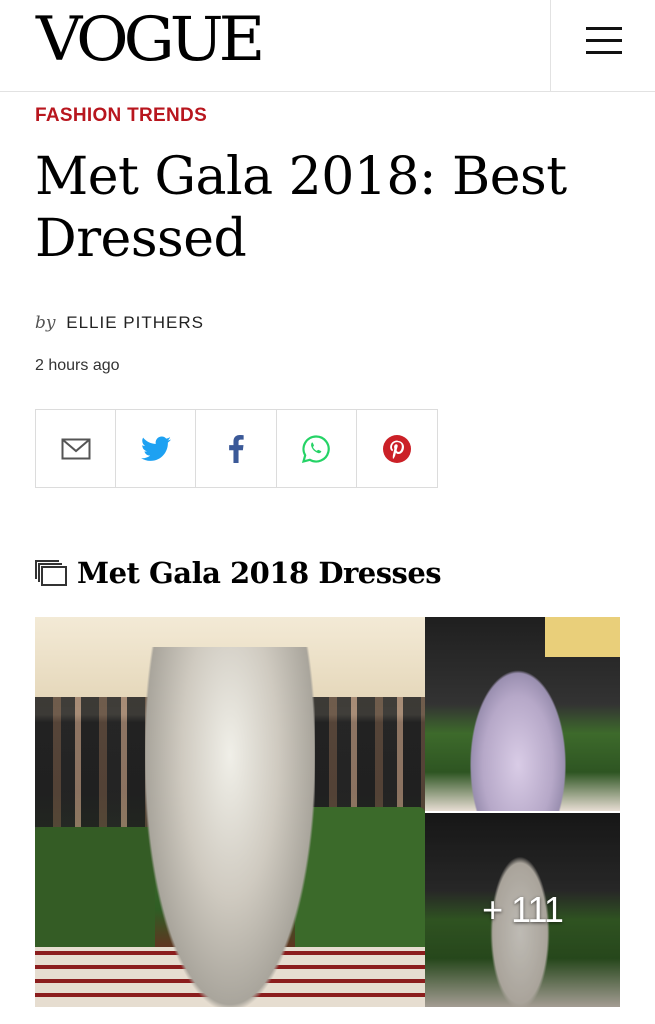  What do you see at coordinates (522, 714) in the screenshot?
I see `gallery-photo-secondary` at bounding box center [522, 714].